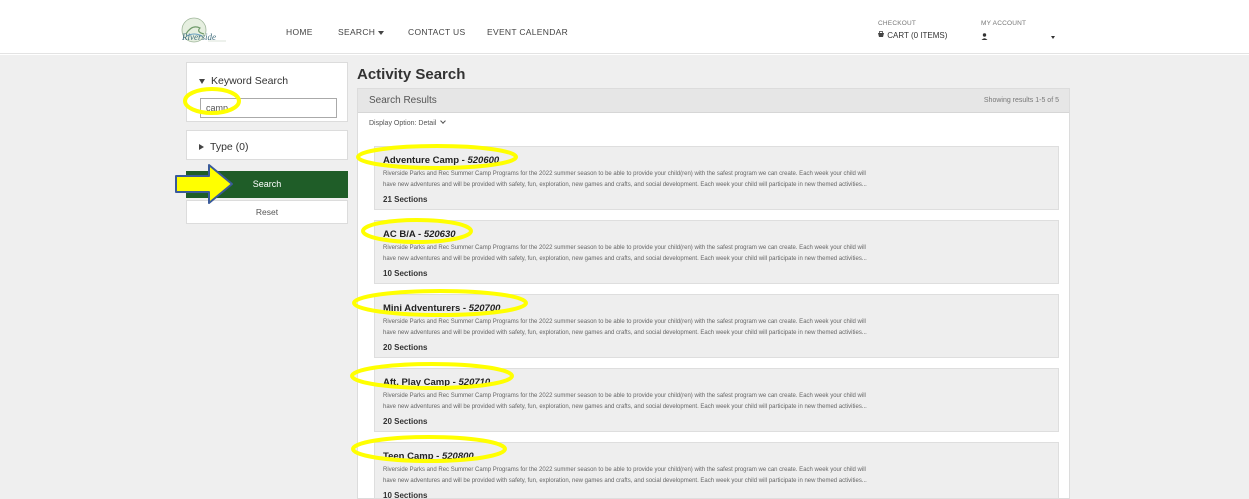  I want to click on nav-contact-us: CONTACT US, so click(436, 32).